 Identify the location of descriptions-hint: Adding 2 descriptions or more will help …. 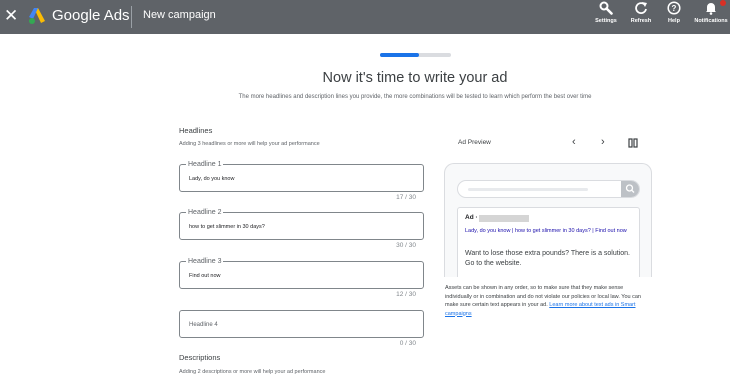
(252, 372).